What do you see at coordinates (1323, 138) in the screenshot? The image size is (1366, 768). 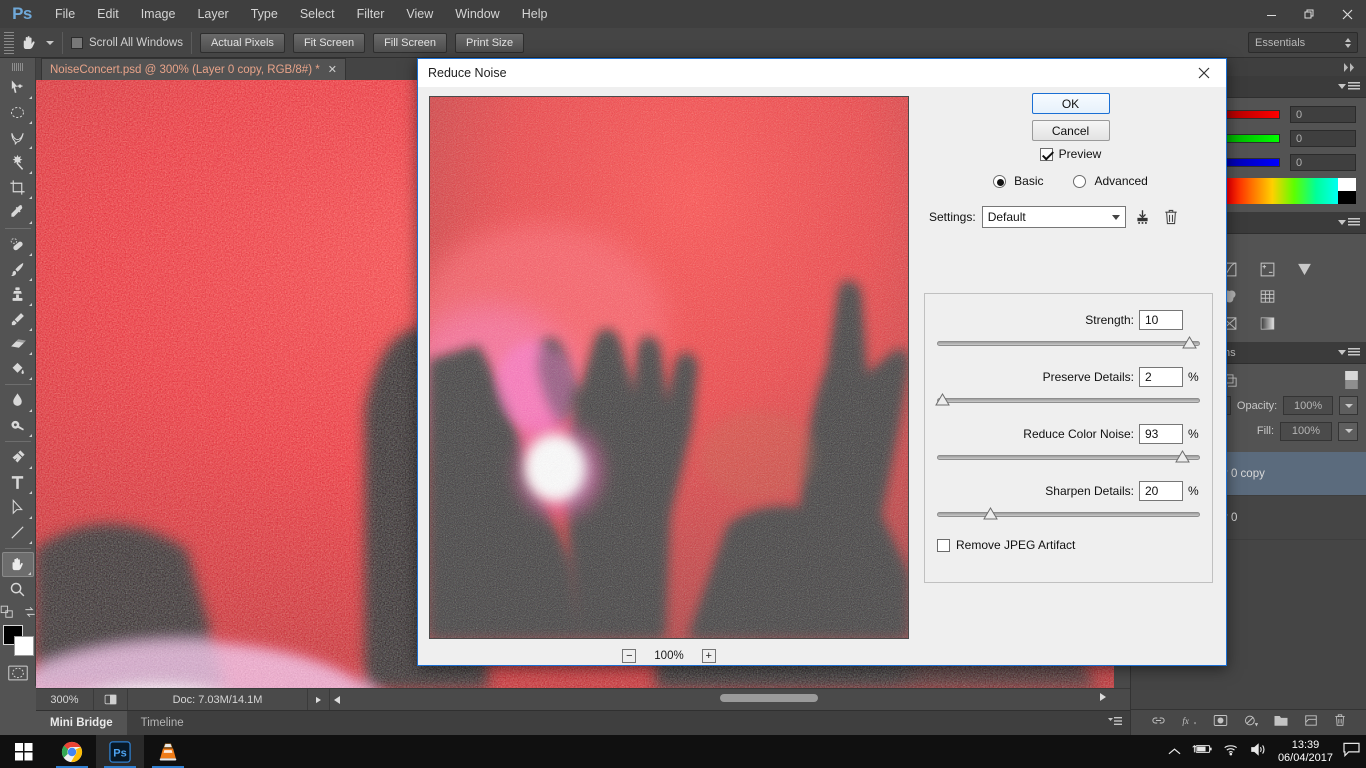 I see `green-value: 0` at bounding box center [1323, 138].